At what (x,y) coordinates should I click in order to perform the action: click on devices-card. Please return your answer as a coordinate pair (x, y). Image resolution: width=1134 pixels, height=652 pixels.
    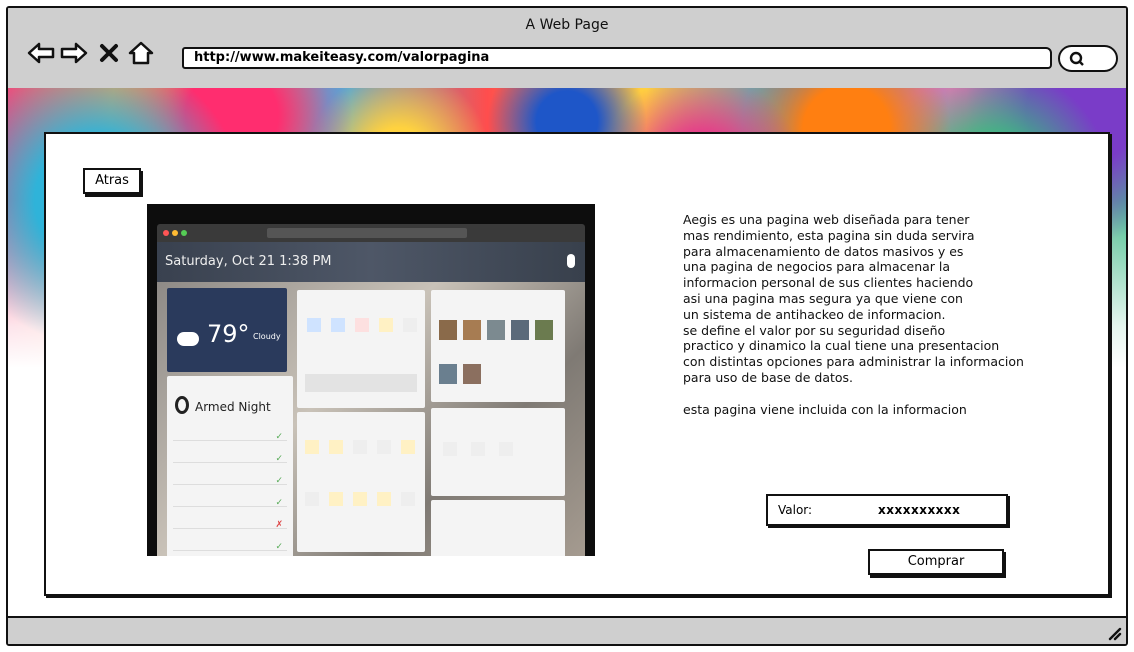
    Looking at the image, I should click on (361, 349).